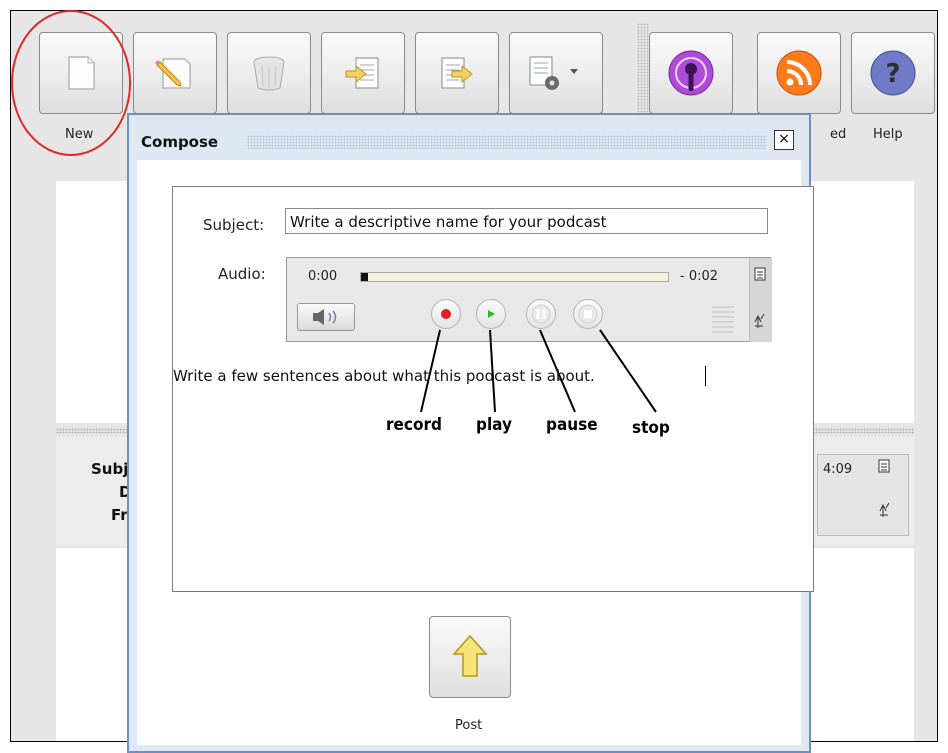 This screenshot has width=948, height=753. Describe the element at coordinates (557, 371) in the screenshot. I see `pause-callout-line` at that location.